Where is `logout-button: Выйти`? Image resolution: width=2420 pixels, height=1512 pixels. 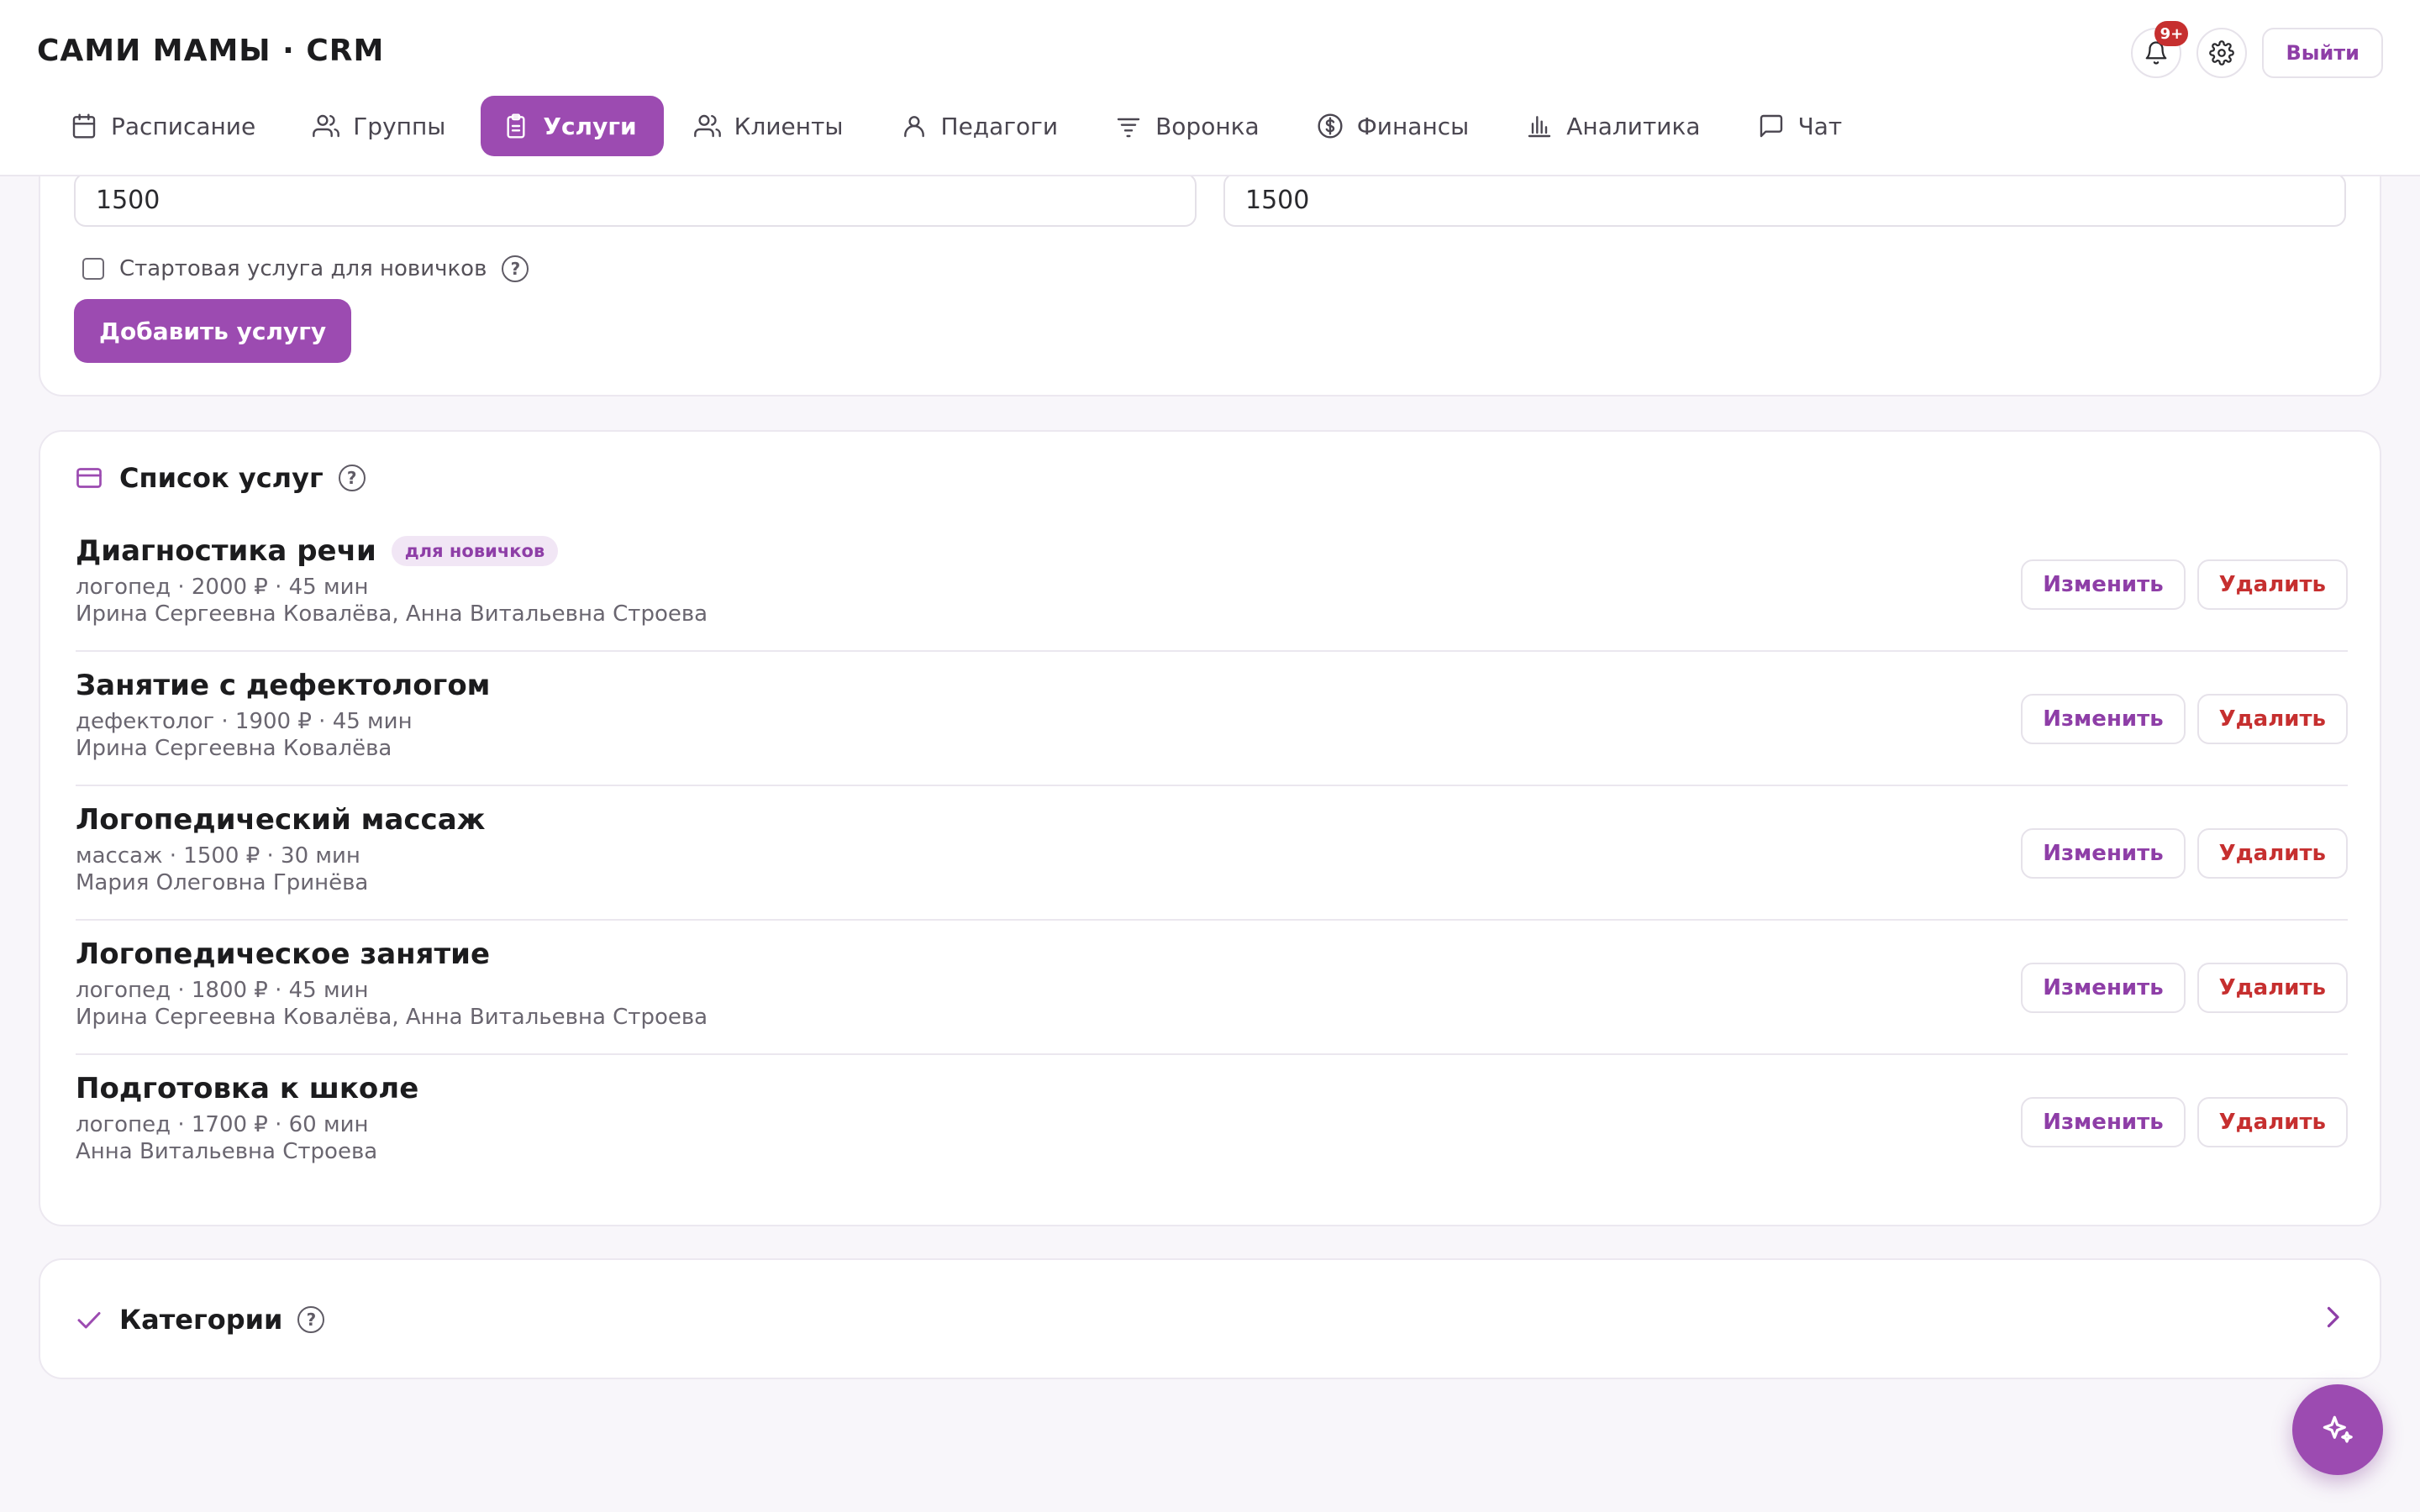 logout-button: Выйти is located at coordinates (2323, 53).